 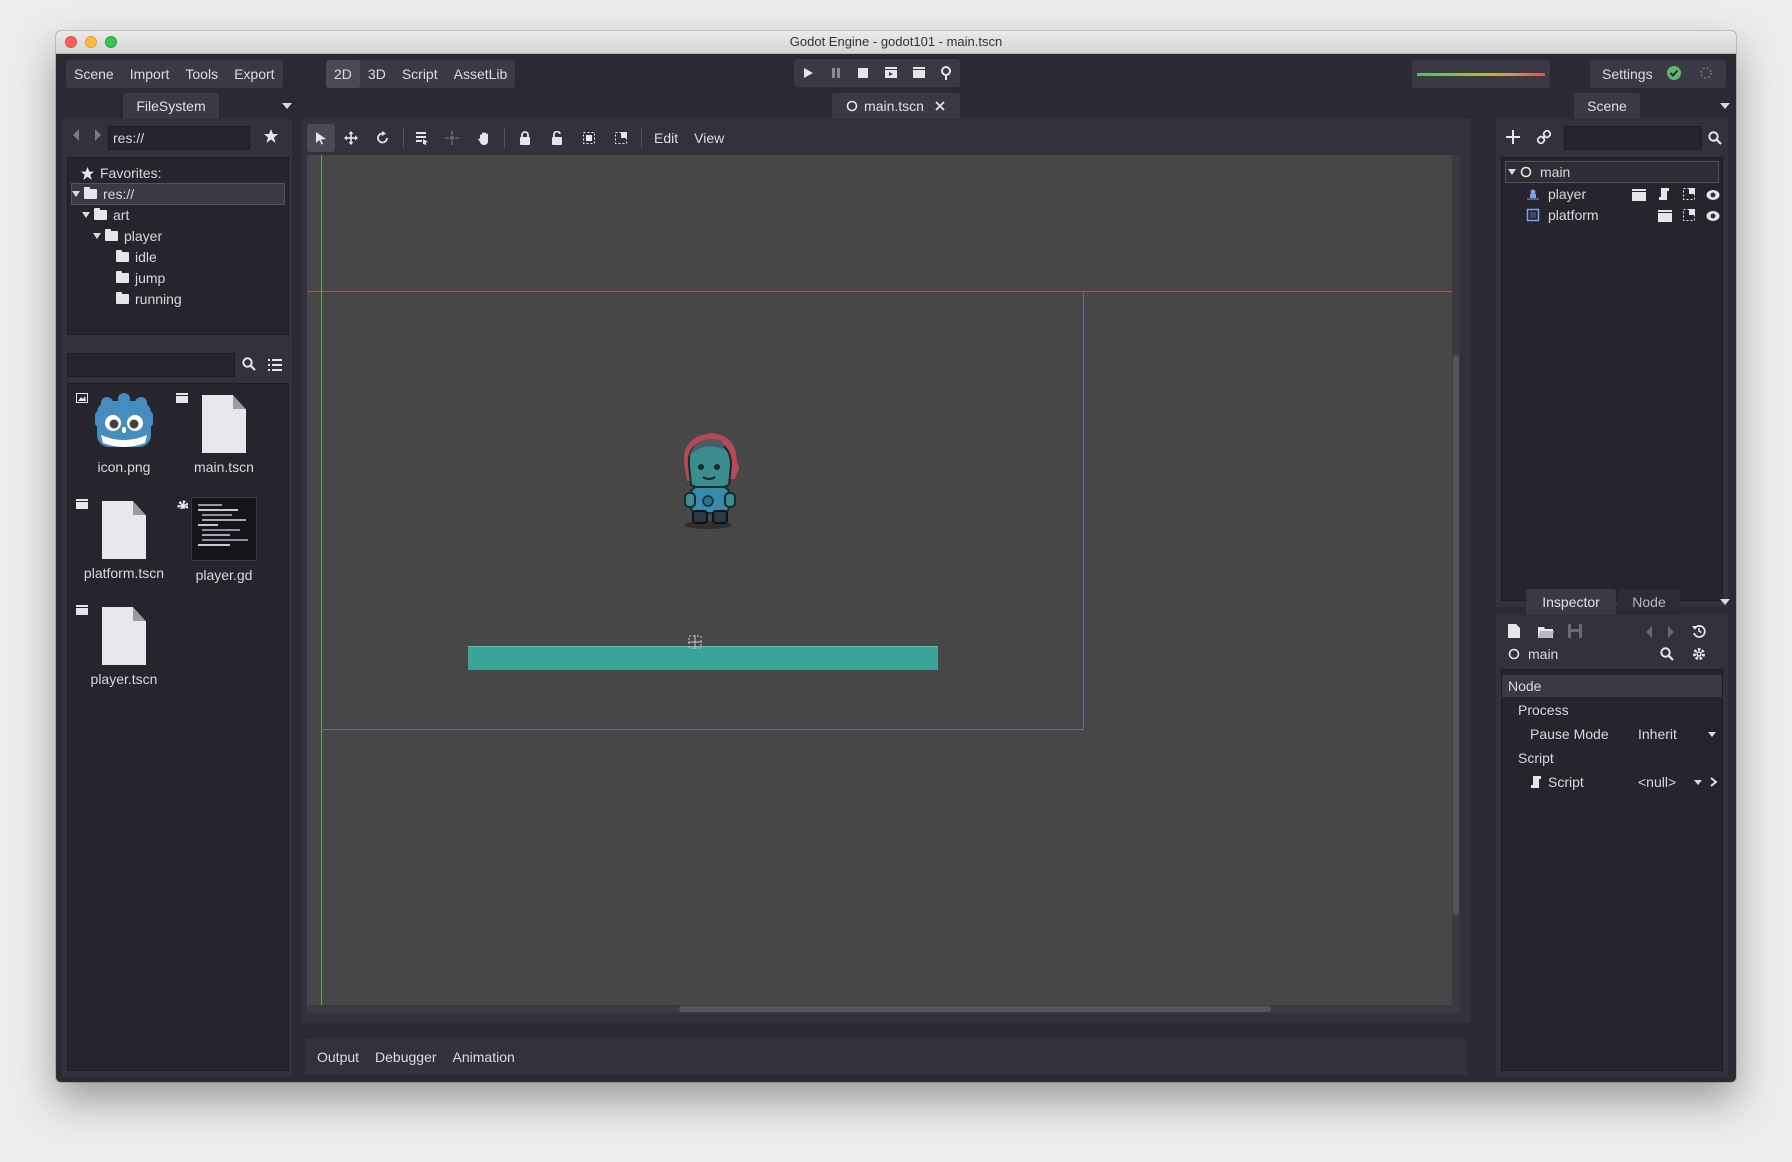 What do you see at coordinates (1607, 106) in the screenshot?
I see `tab-scene: Scene` at bounding box center [1607, 106].